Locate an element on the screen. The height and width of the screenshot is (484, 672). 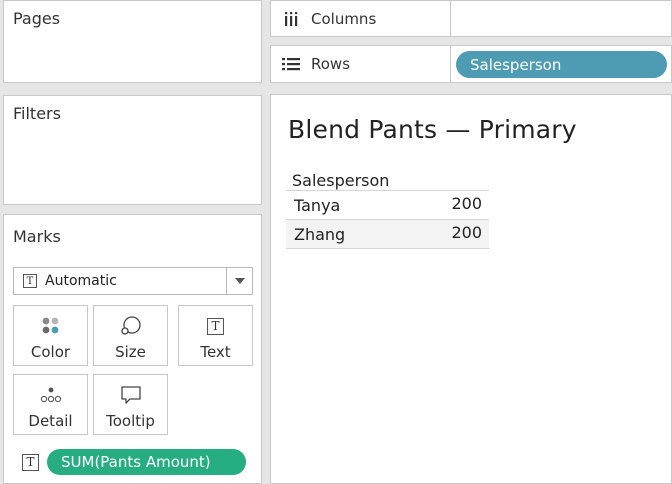
text-button: T Text is located at coordinates (215, 335).